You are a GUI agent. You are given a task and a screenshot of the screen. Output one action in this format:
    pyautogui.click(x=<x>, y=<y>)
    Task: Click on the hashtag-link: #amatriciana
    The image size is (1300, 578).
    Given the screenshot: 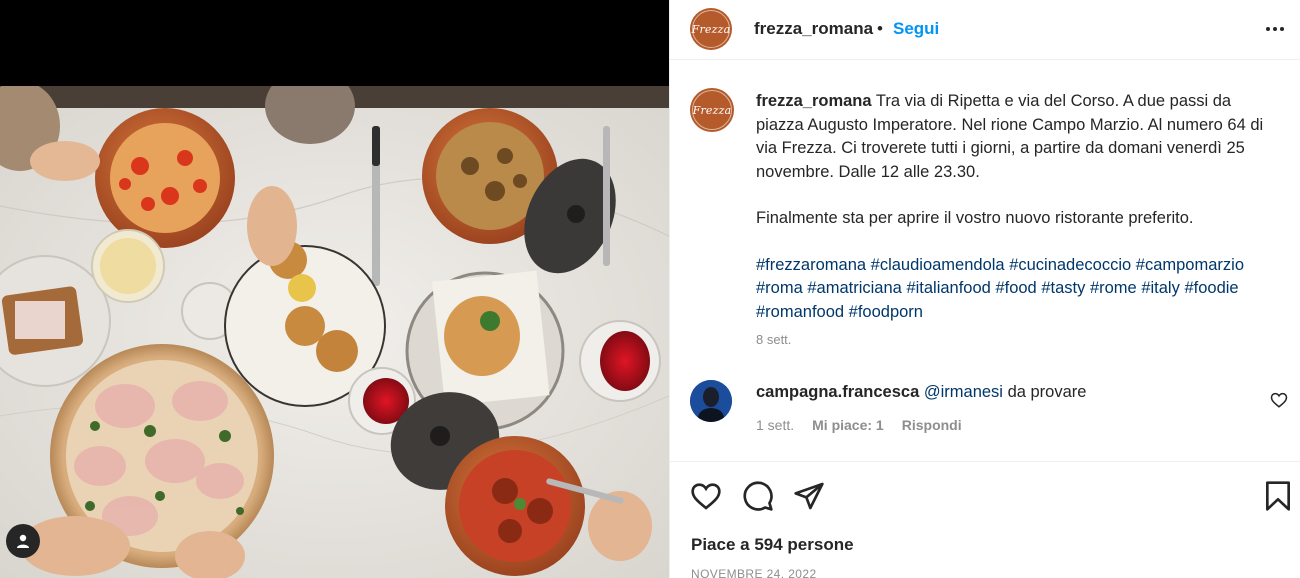 What is the action you would take?
    pyautogui.click(x=854, y=288)
    